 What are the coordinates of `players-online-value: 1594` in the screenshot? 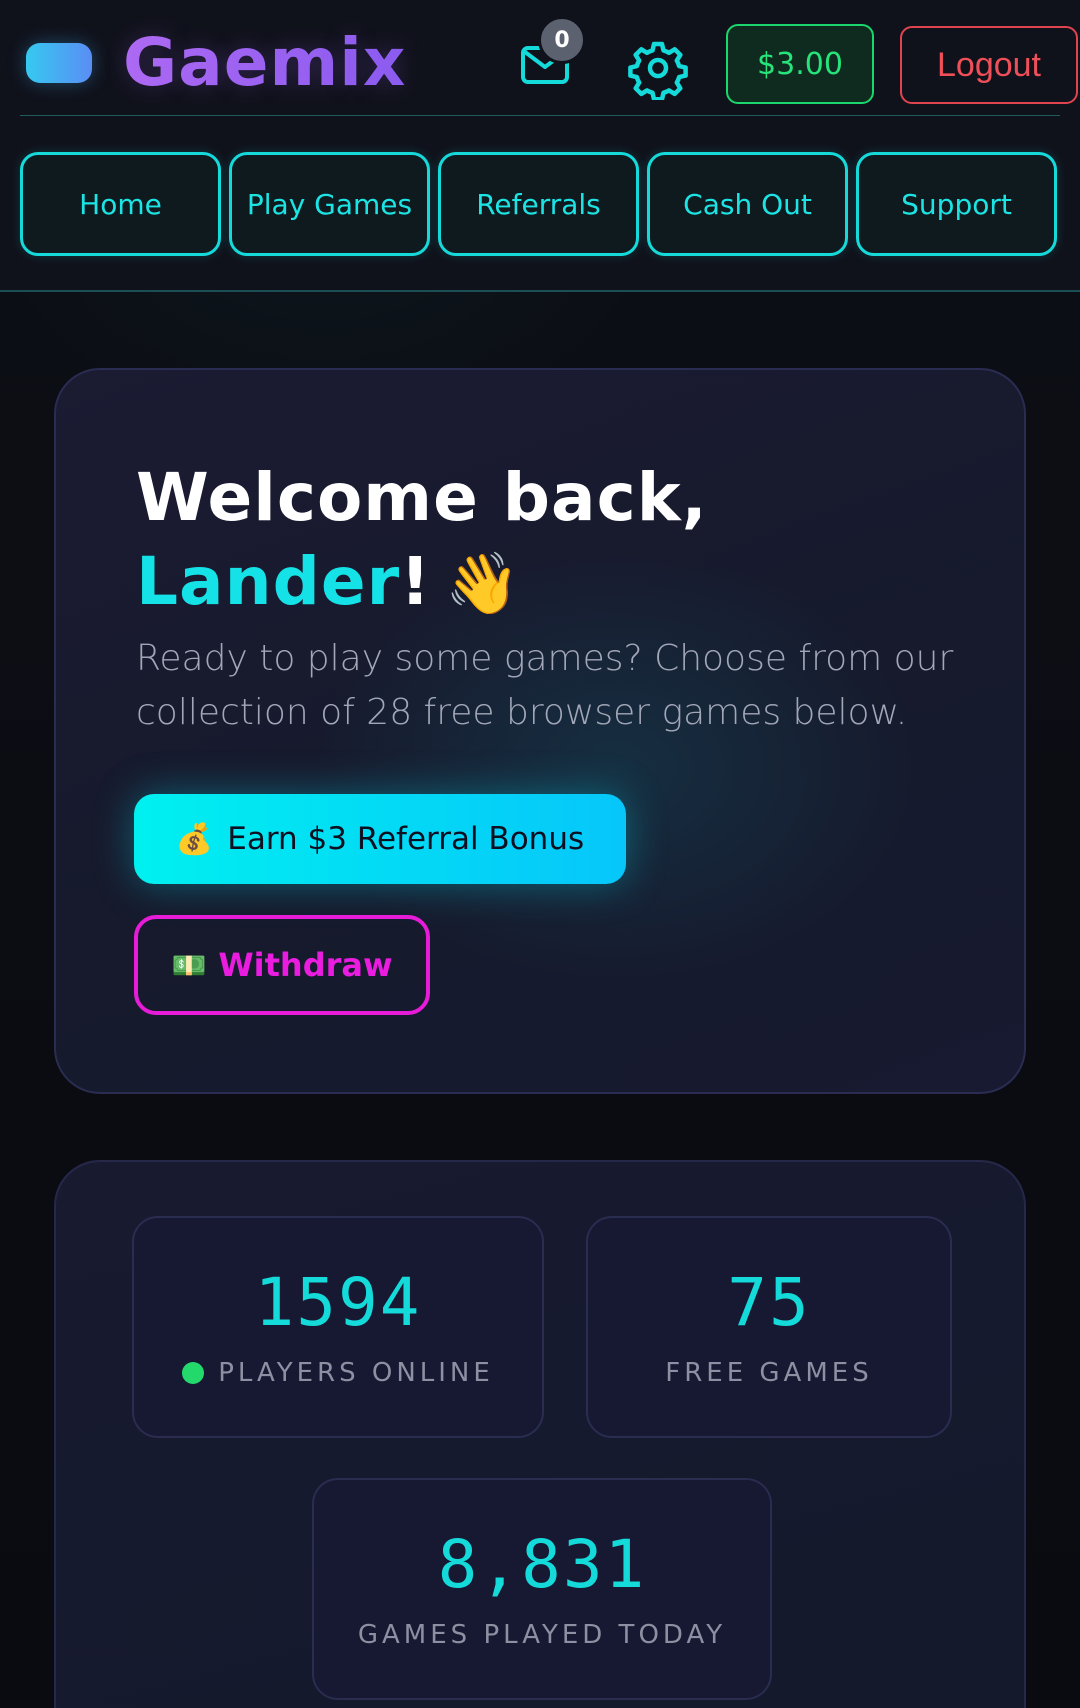 It's located at (338, 1302).